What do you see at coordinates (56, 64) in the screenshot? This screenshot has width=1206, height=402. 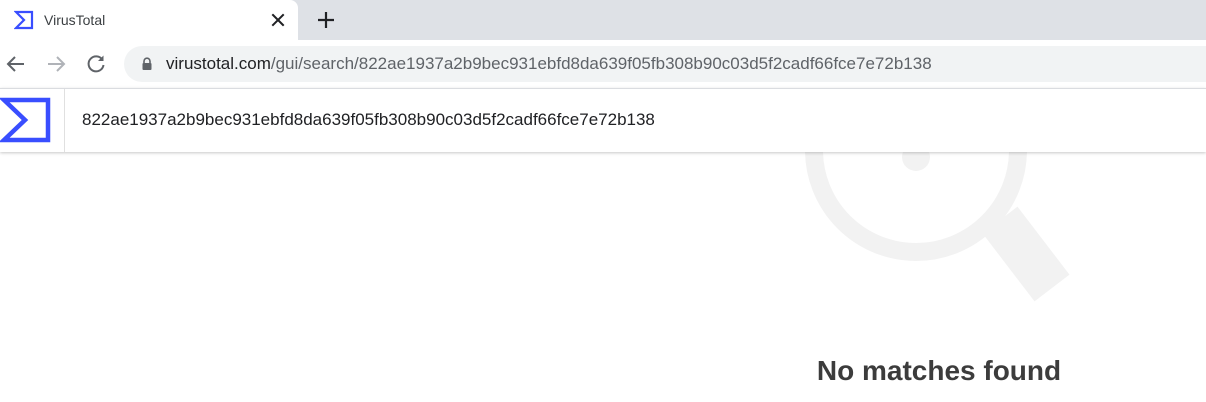 I see `forward-arrow-icon` at bounding box center [56, 64].